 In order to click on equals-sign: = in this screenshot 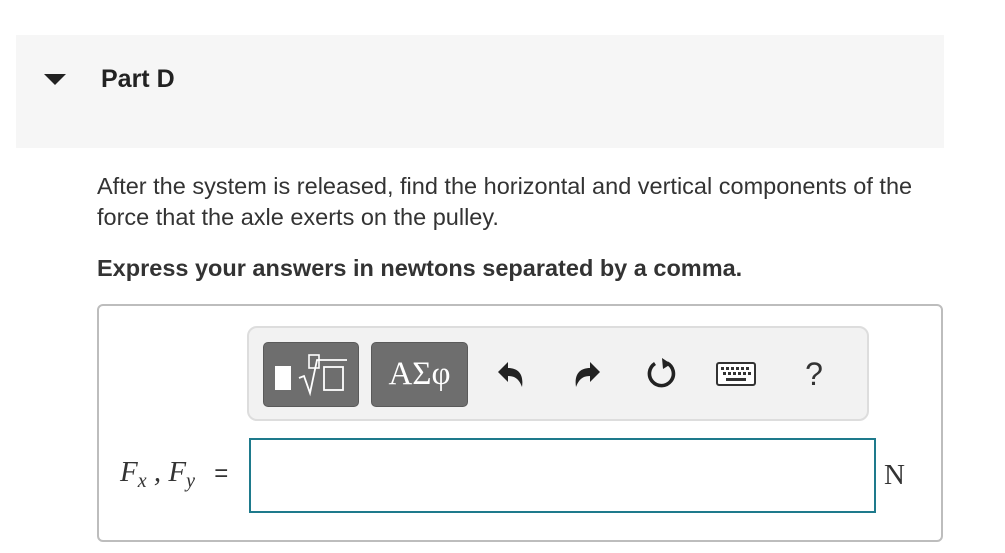, I will do `click(221, 473)`.